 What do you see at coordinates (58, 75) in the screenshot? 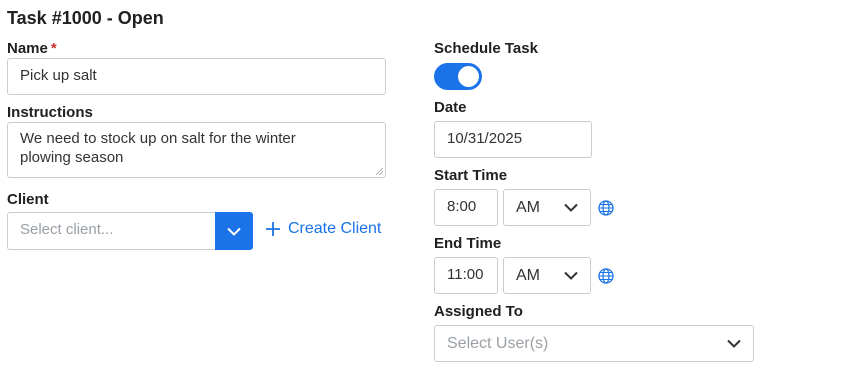
I see `name-input-value: Pick up salt` at bounding box center [58, 75].